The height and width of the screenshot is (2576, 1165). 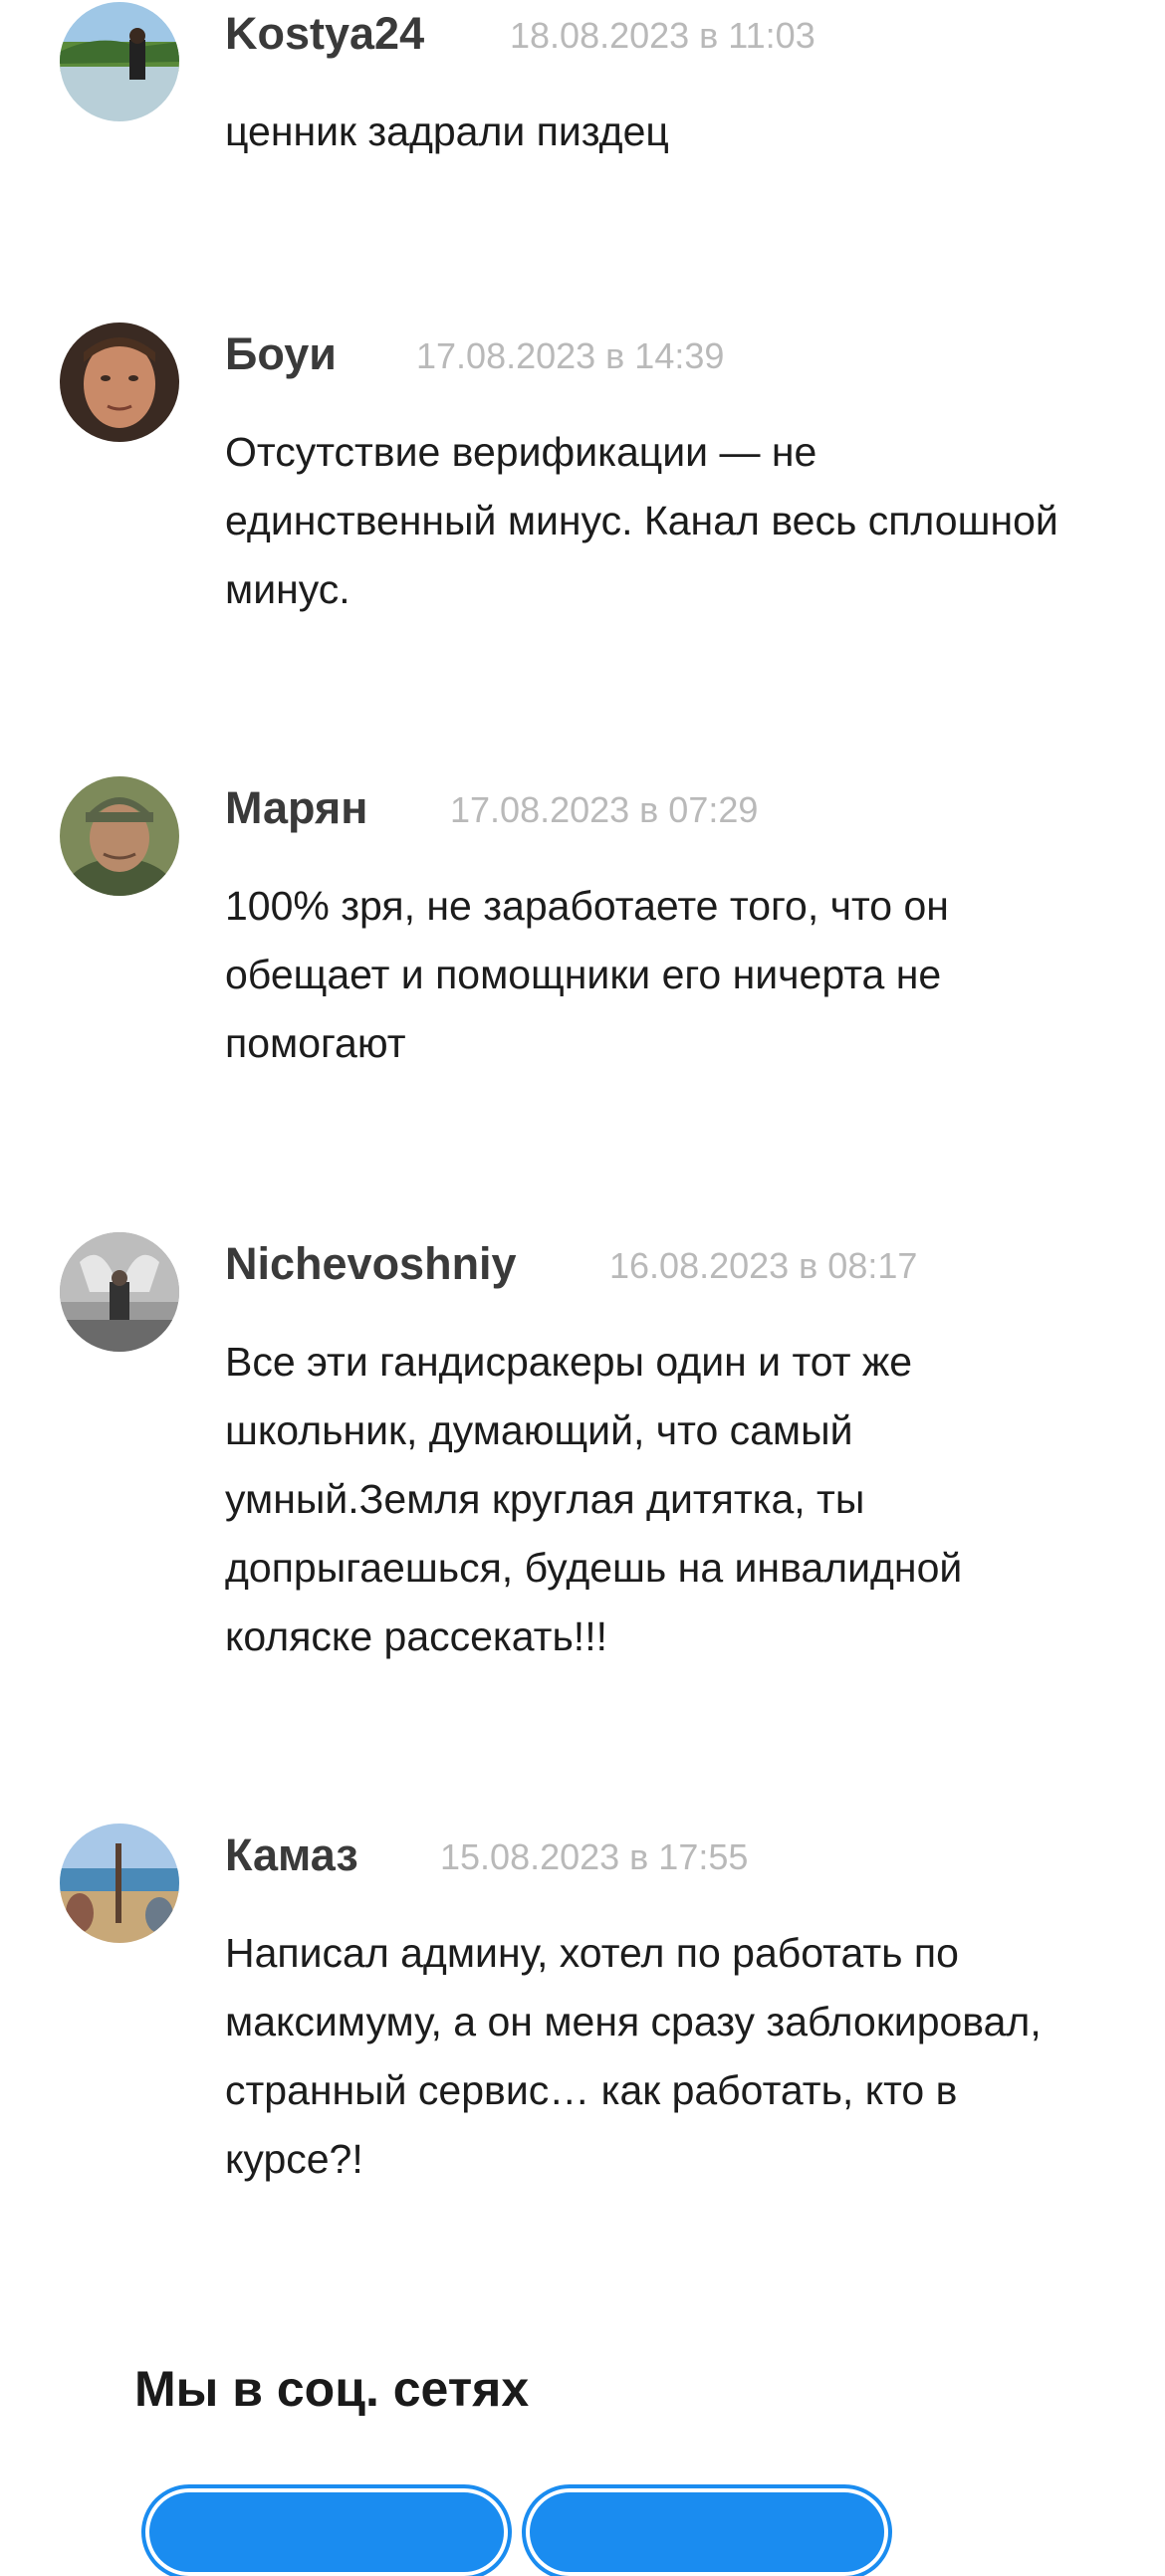 I want to click on comment-author: Kostya24, so click(x=325, y=34).